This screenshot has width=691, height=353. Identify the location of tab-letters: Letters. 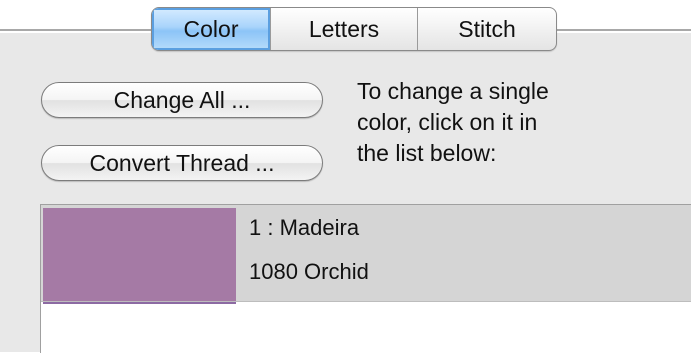
(344, 29).